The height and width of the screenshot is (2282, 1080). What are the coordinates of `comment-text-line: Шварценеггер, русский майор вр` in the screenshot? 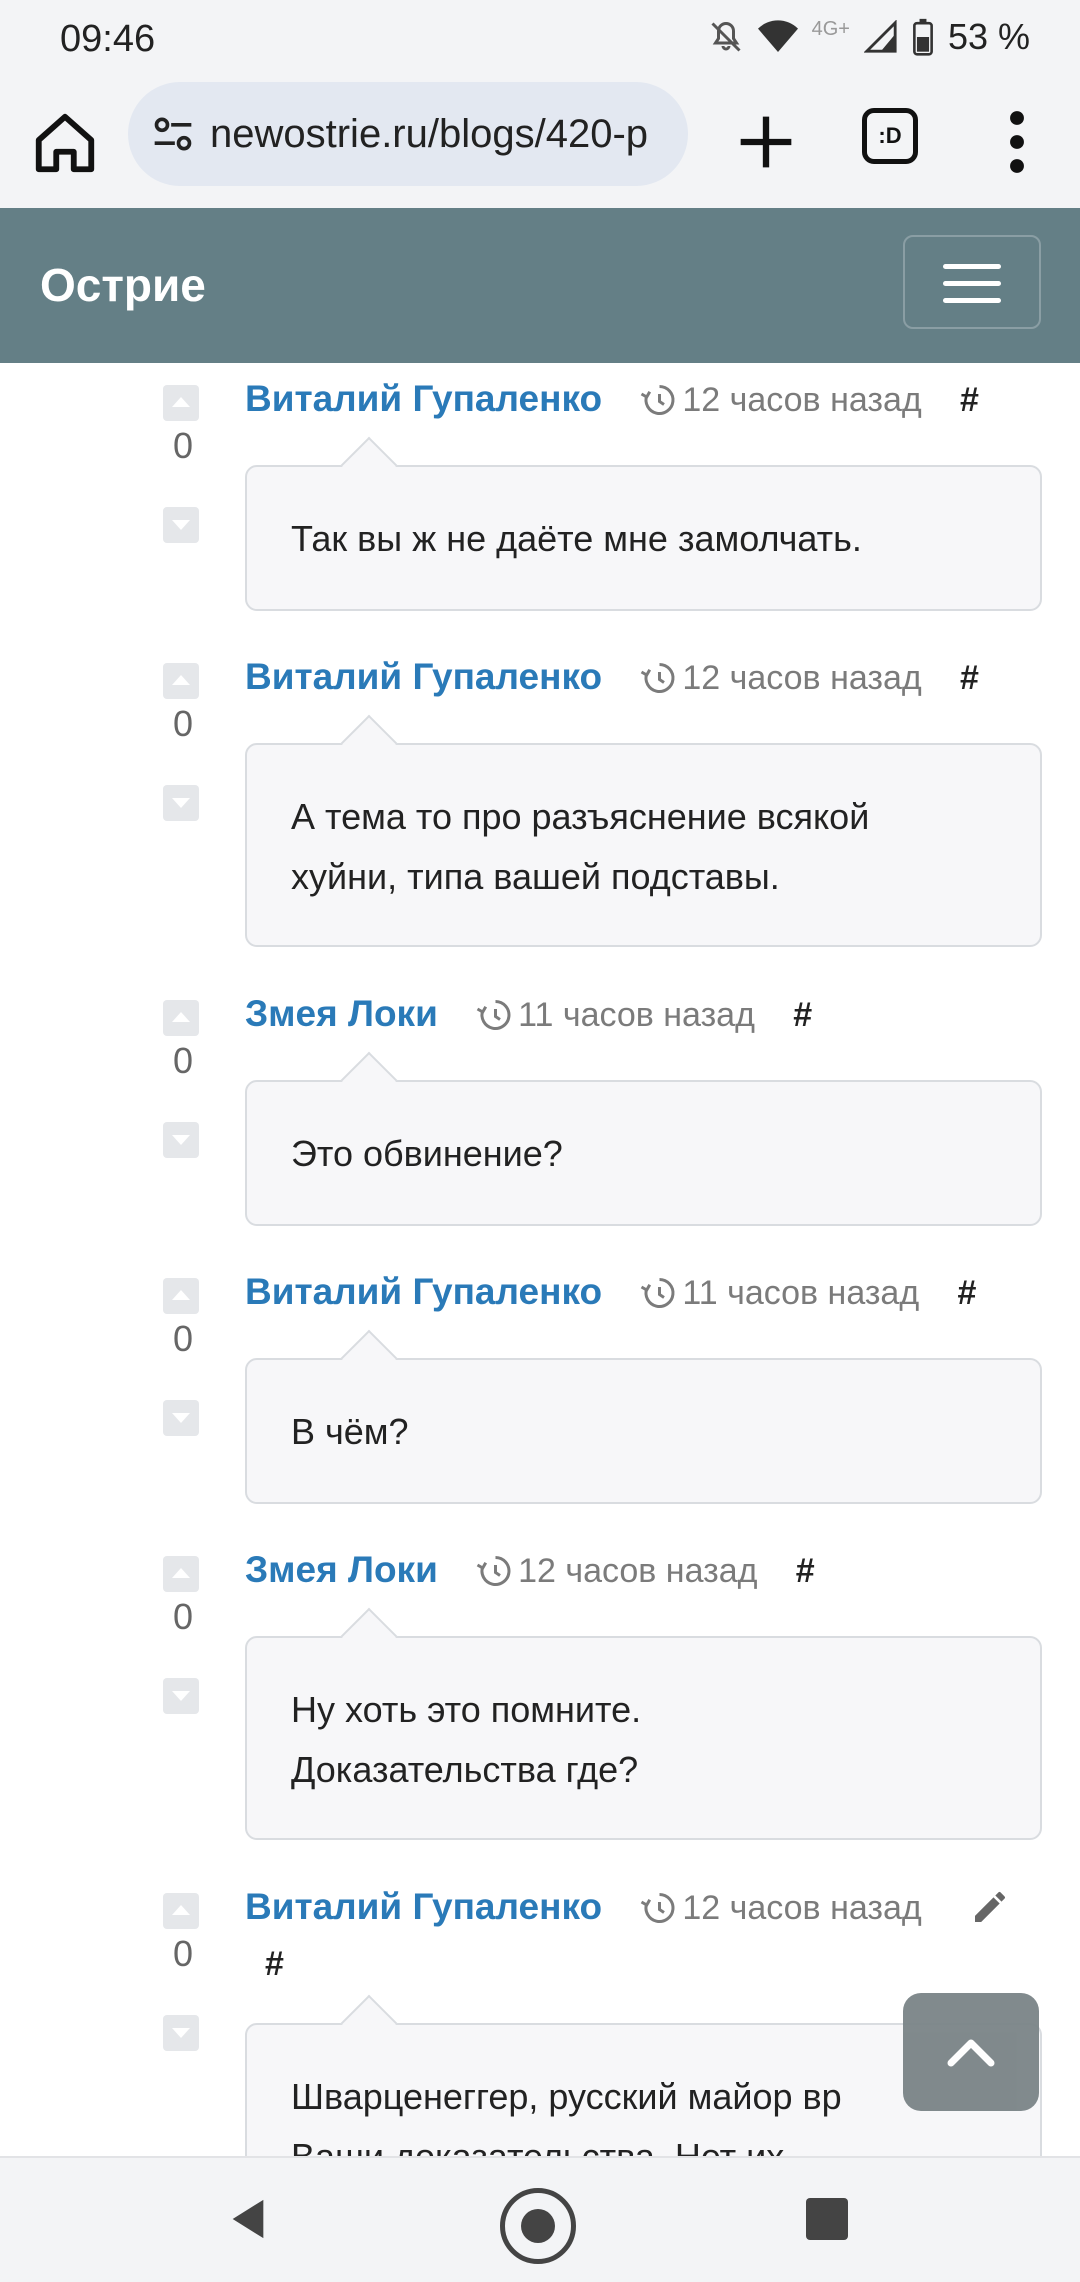 It's located at (566, 2096).